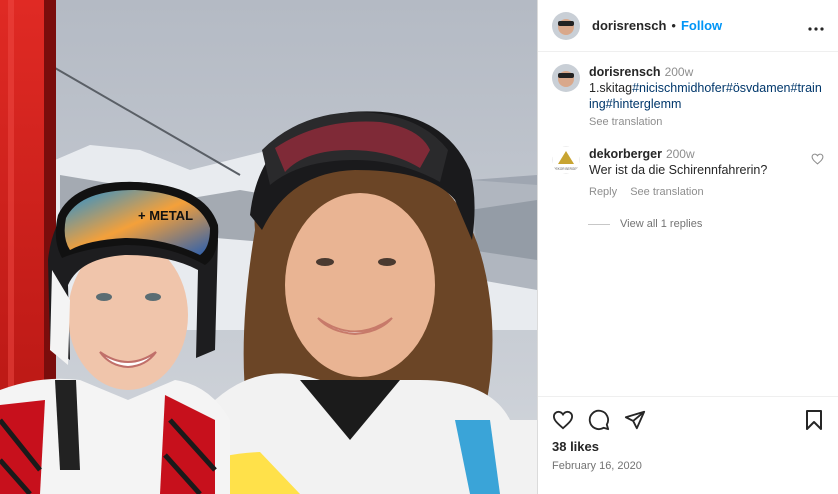  Describe the element at coordinates (635, 420) in the screenshot. I see `share-send-icon` at that location.